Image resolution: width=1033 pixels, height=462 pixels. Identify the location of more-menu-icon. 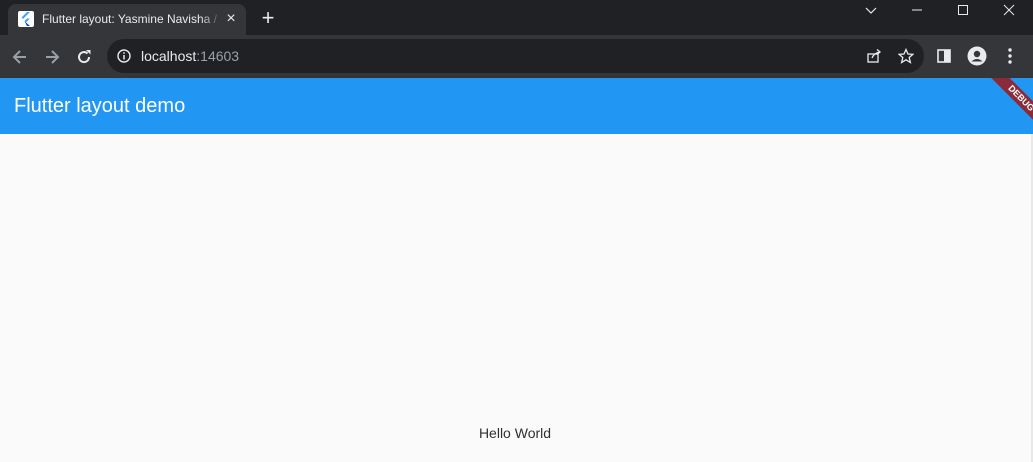
(1010, 56).